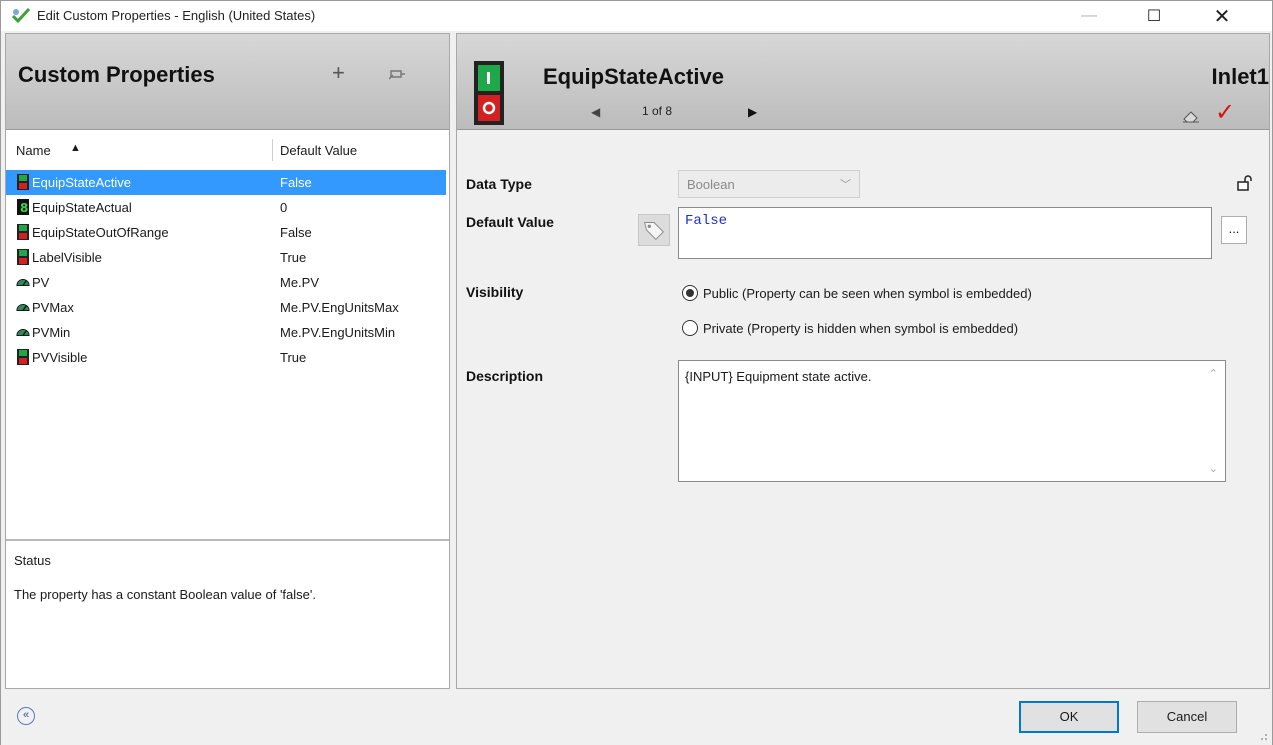 The image size is (1273, 745). What do you see at coordinates (300, 282) in the screenshot?
I see `property-default: Me.PV` at bounding box center [300, 282].